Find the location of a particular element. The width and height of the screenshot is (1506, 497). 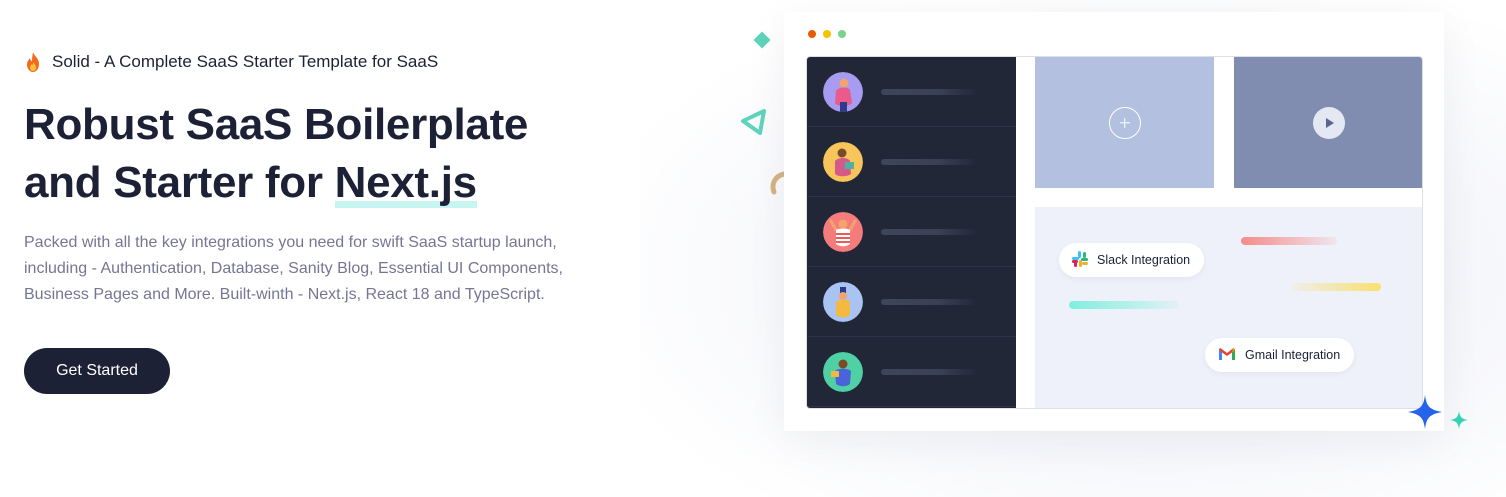

decor-bar-teal is located at coordinates (1124, 305).